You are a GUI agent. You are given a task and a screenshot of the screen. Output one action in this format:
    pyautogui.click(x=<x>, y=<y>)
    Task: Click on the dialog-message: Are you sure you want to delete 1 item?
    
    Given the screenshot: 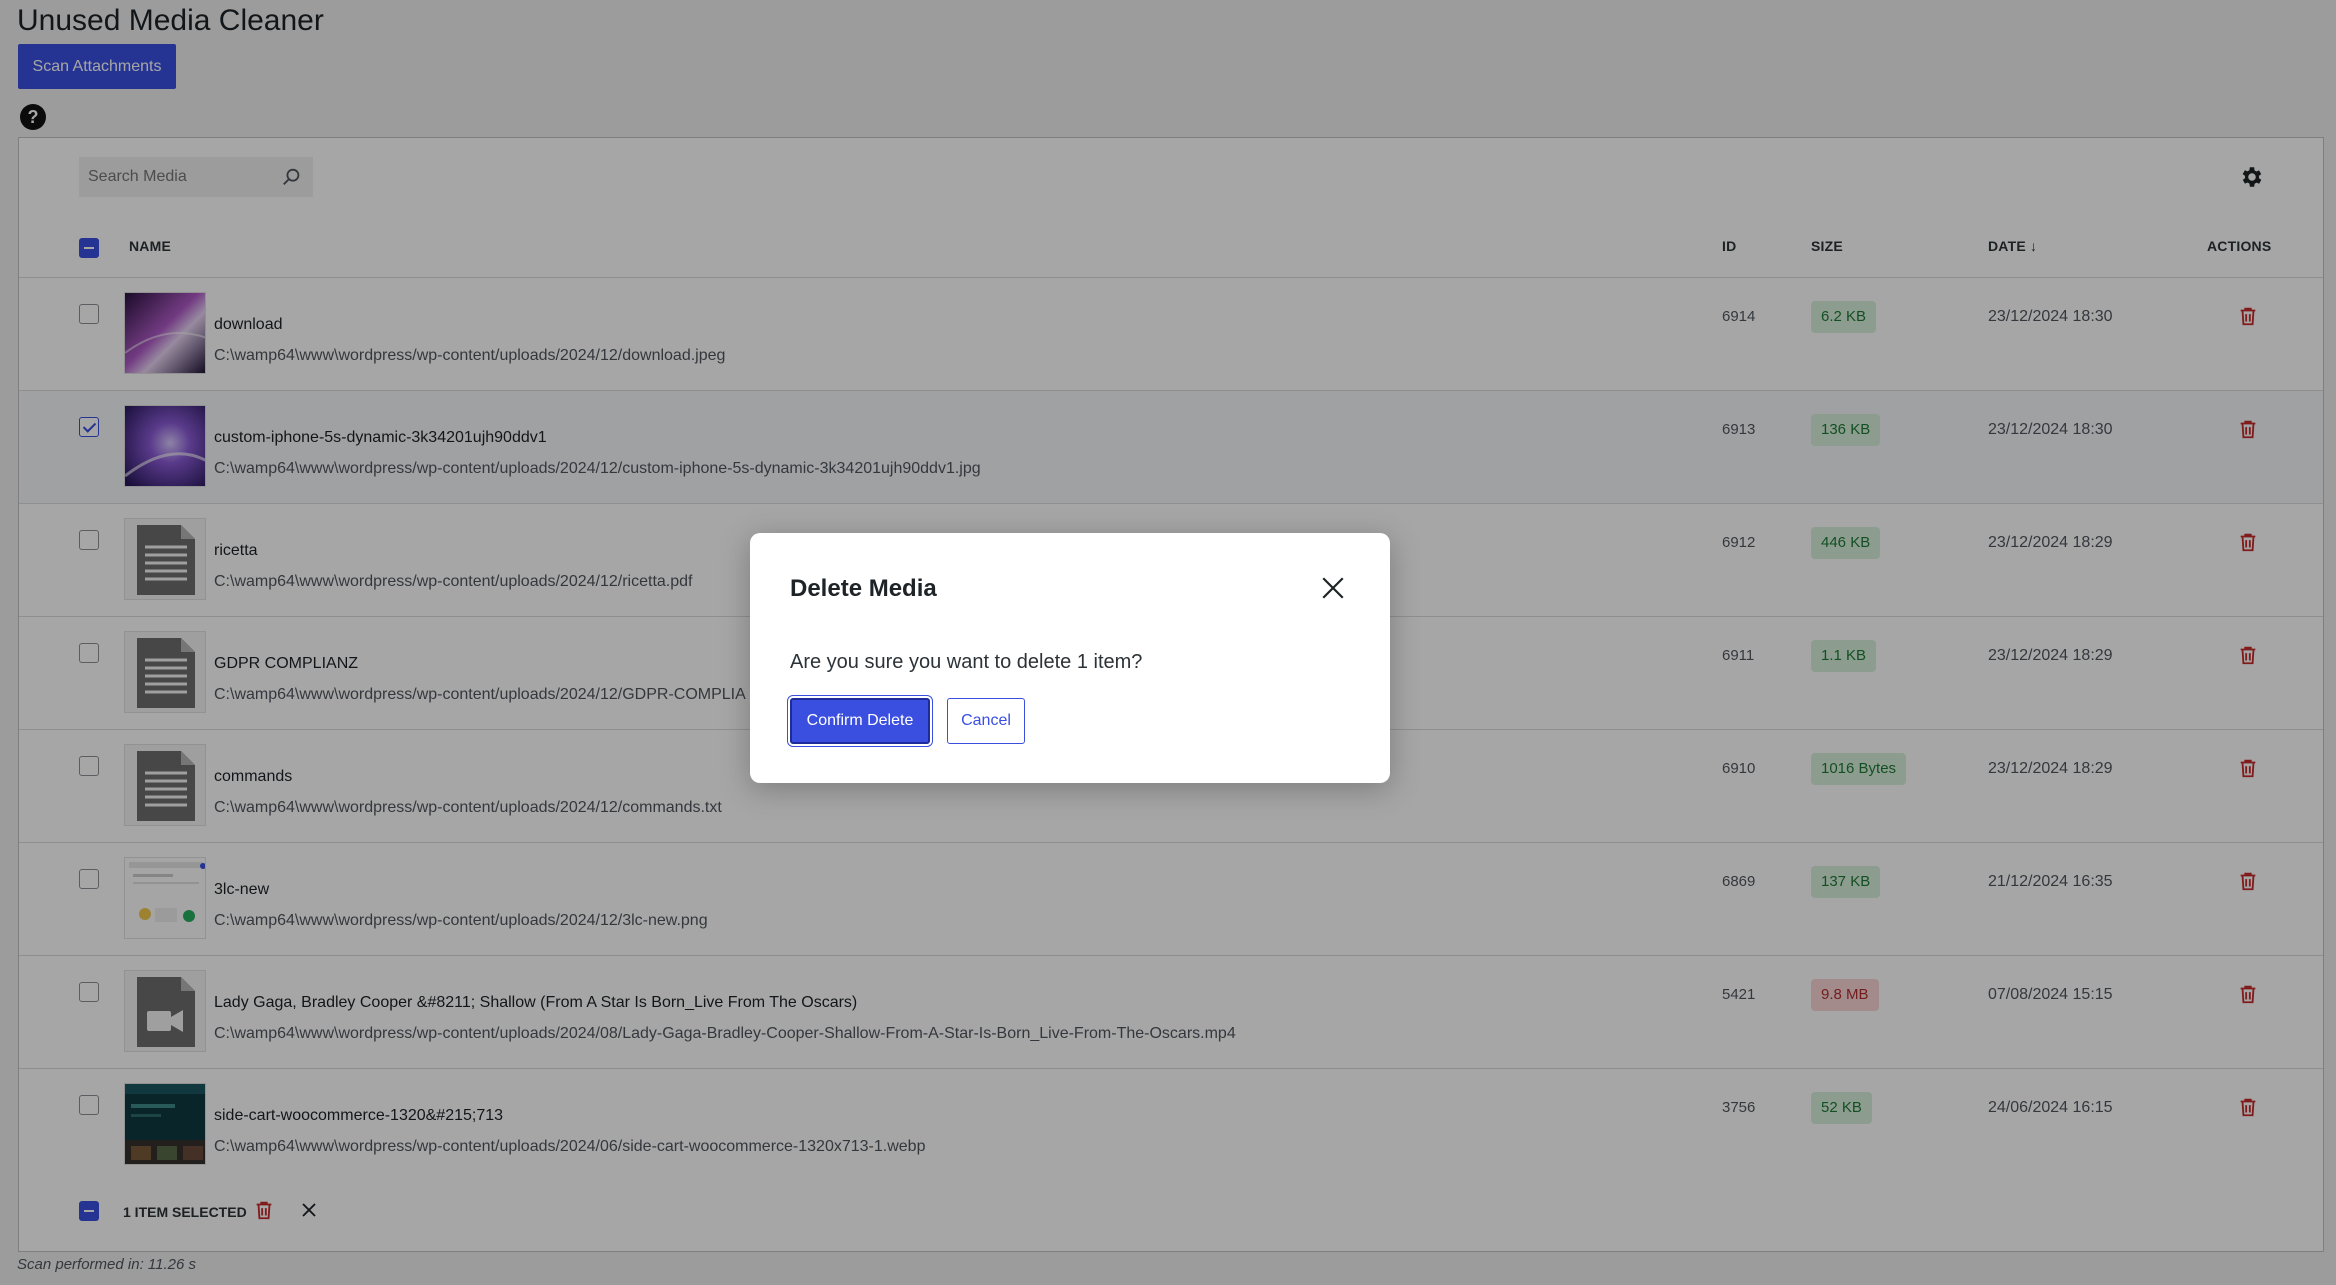 What is the action you would take?
    pyautogui.click(x=966, y=662)
    